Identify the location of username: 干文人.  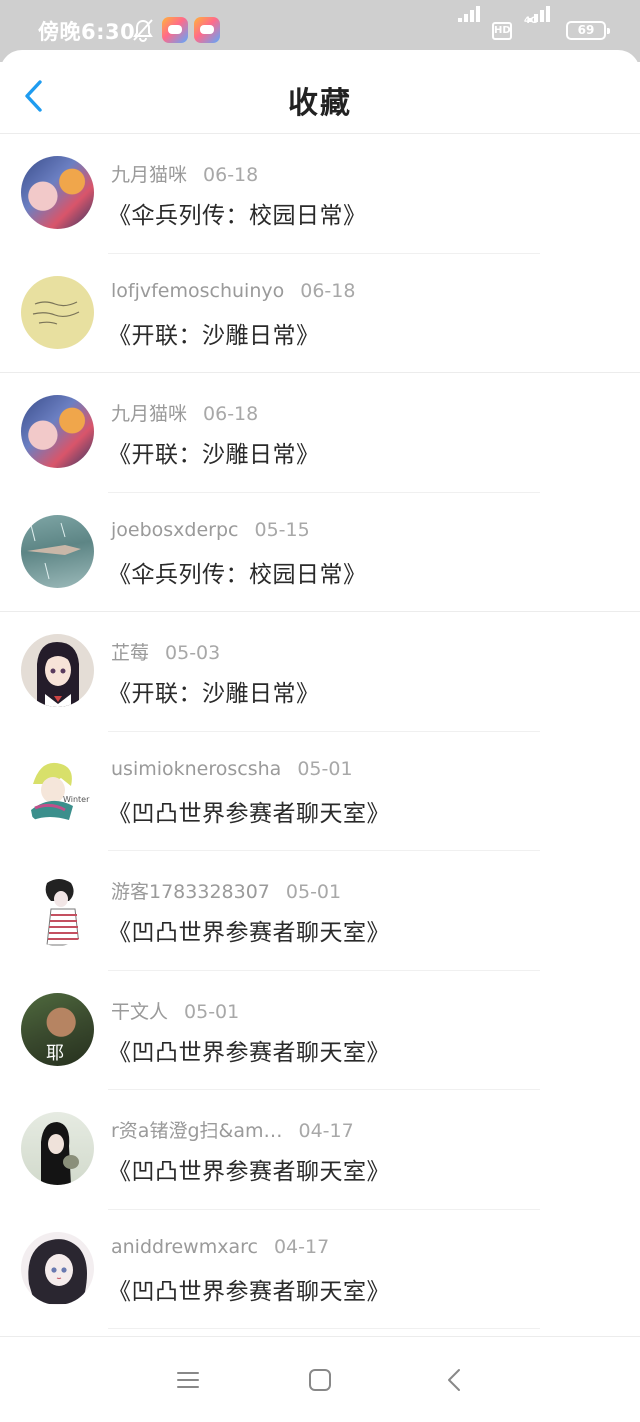
(140, 1011).